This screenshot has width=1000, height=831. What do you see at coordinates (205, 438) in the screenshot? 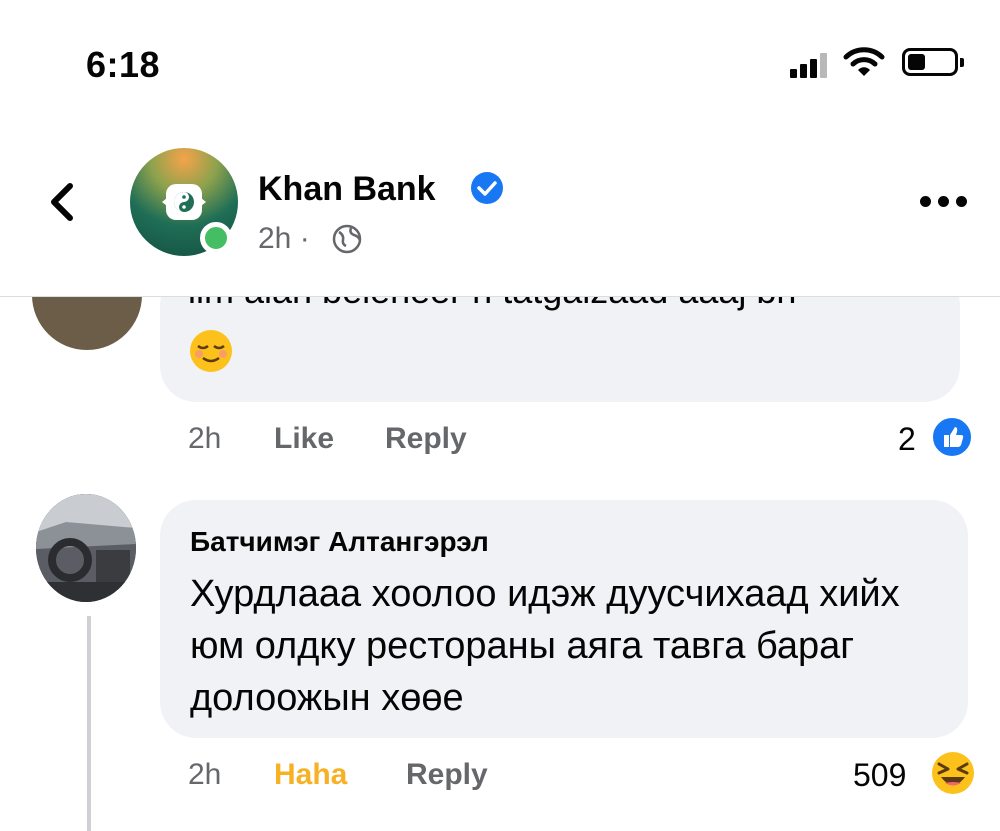
I see `previous-comment-time: 2h` at bounding box center [205, 438].